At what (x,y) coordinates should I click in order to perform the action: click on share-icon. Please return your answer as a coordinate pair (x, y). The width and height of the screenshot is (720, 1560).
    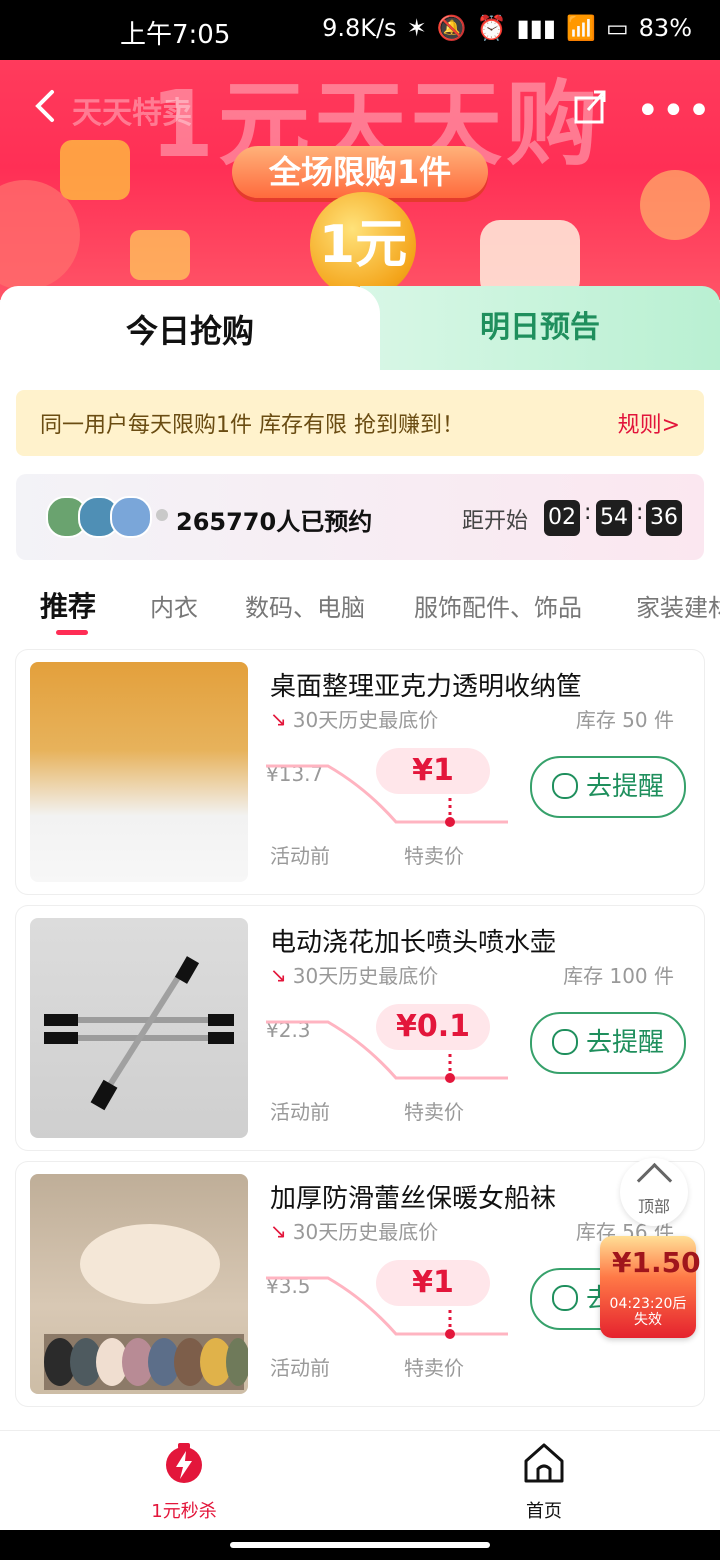
    Looking at the image, I should click on (590, 107).